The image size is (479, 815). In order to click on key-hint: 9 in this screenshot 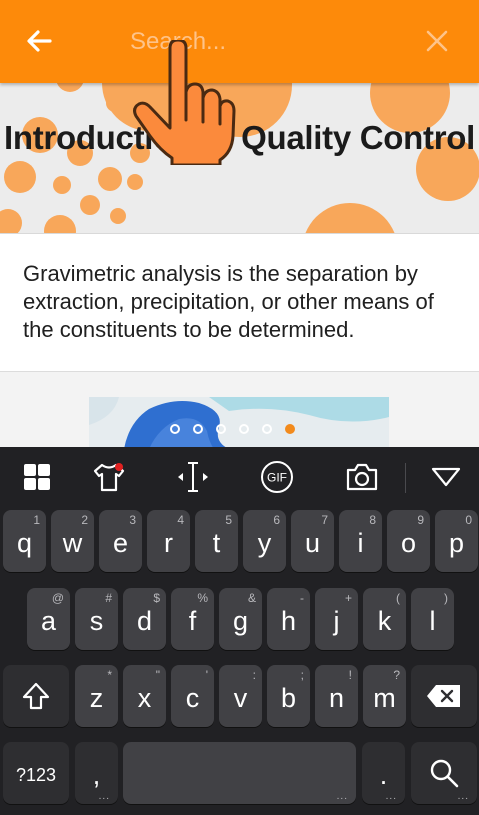, I will do `click(420, 520)`.